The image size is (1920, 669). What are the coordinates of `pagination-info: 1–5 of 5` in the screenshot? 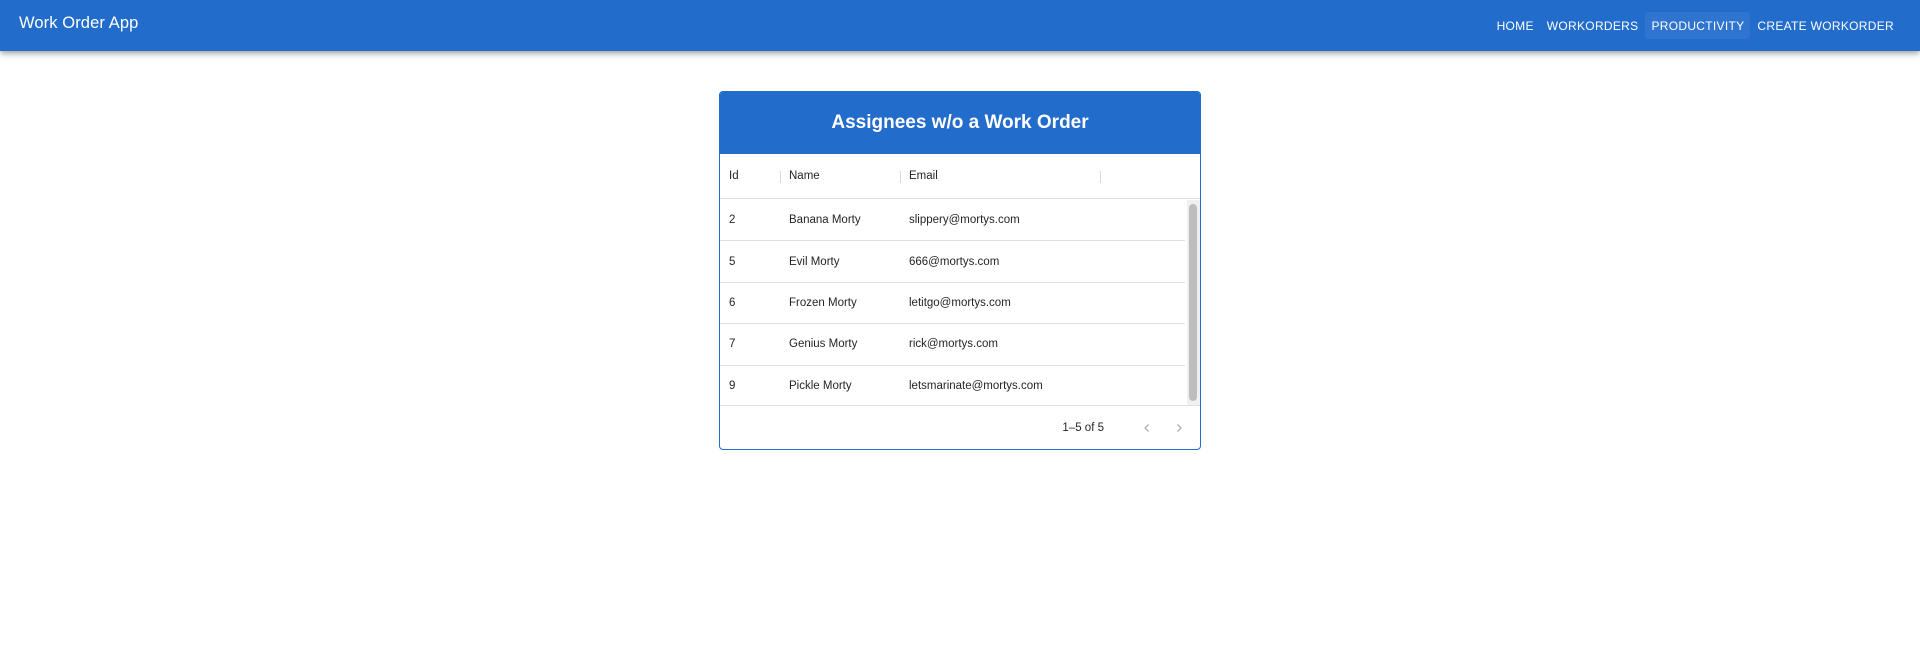 It's located at (1083, 428).